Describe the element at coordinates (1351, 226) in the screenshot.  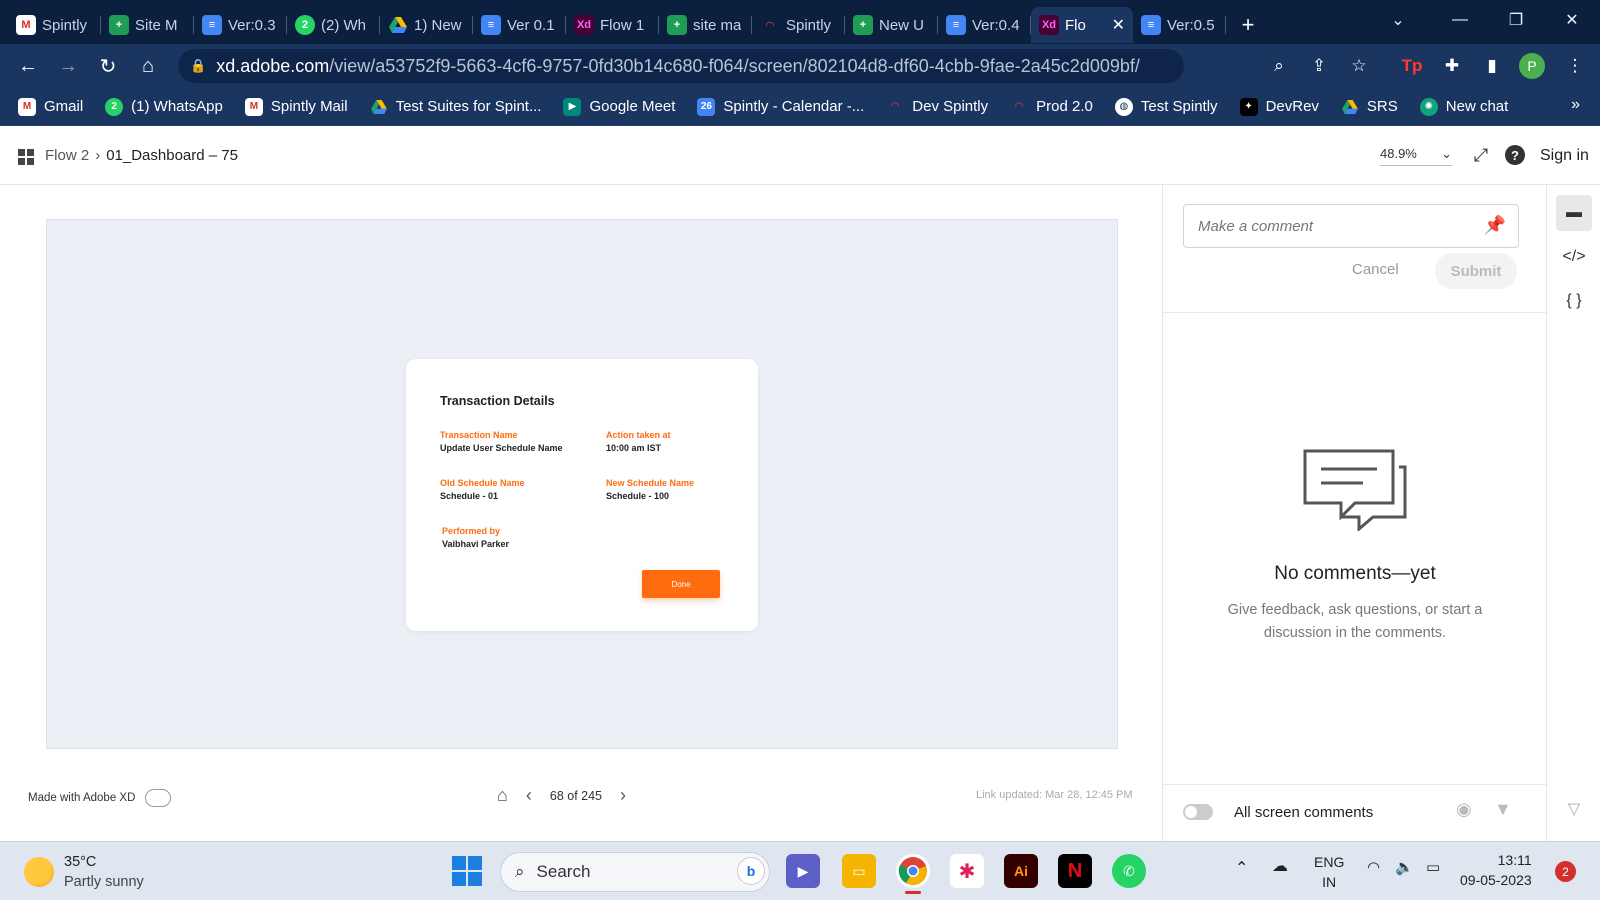
I see `comment-input: Make a comment 📌` at that location.